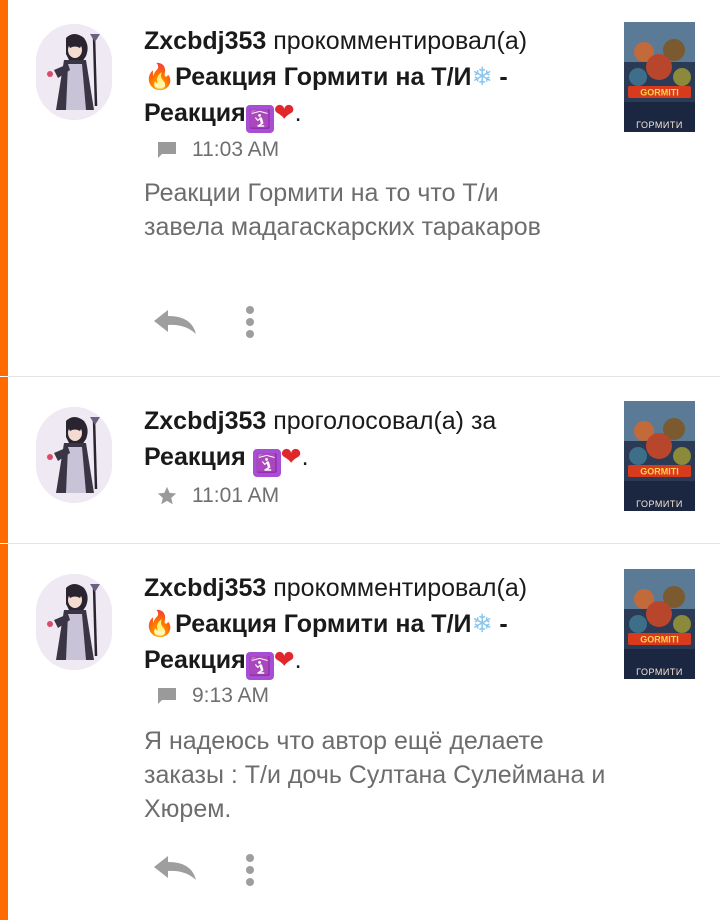 This screenshot has height=920, width=720. Describe the element at coordinates (167, 496) in the screenshot. I see `star-icon` at that location.